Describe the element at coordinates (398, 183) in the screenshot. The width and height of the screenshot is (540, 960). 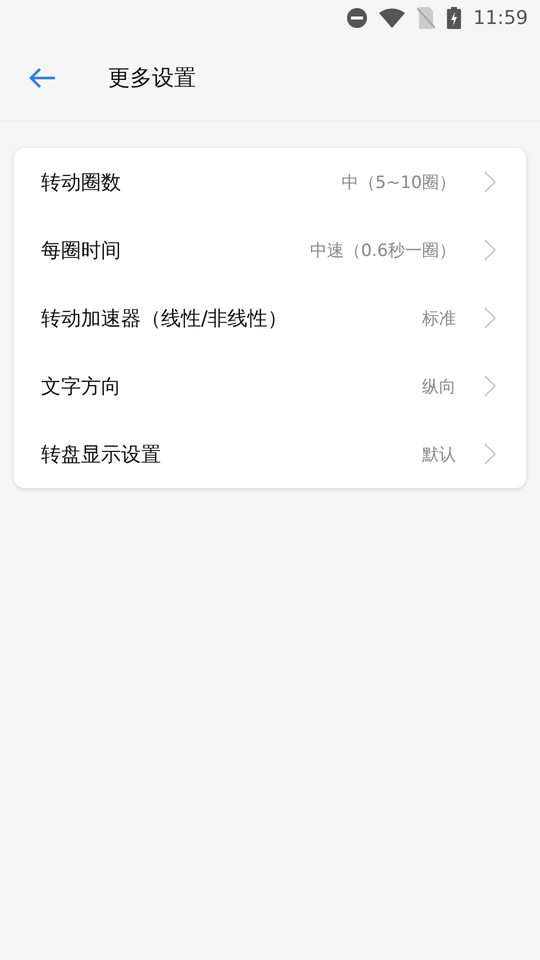
I see `setting-value: 中（5~10圈）` at that location.